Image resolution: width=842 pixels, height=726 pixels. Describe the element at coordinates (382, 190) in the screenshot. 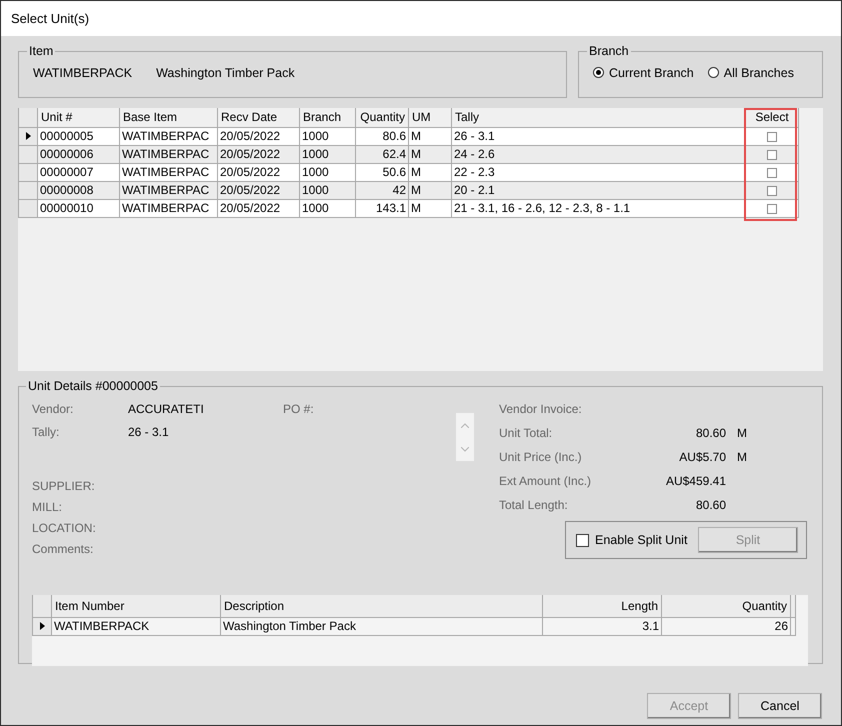

I see `table-cell: 42` at that location.